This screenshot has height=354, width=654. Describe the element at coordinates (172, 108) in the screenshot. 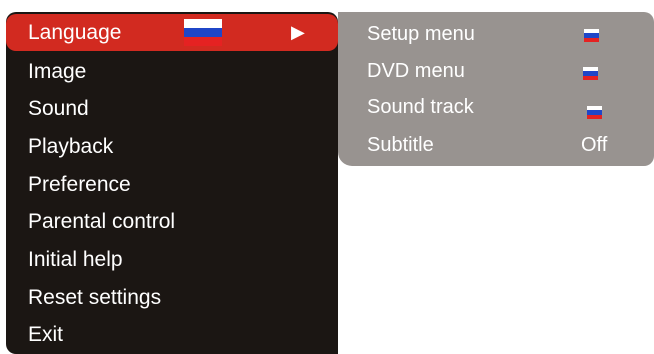

I see `menu-item-sound: Sound` at that location.